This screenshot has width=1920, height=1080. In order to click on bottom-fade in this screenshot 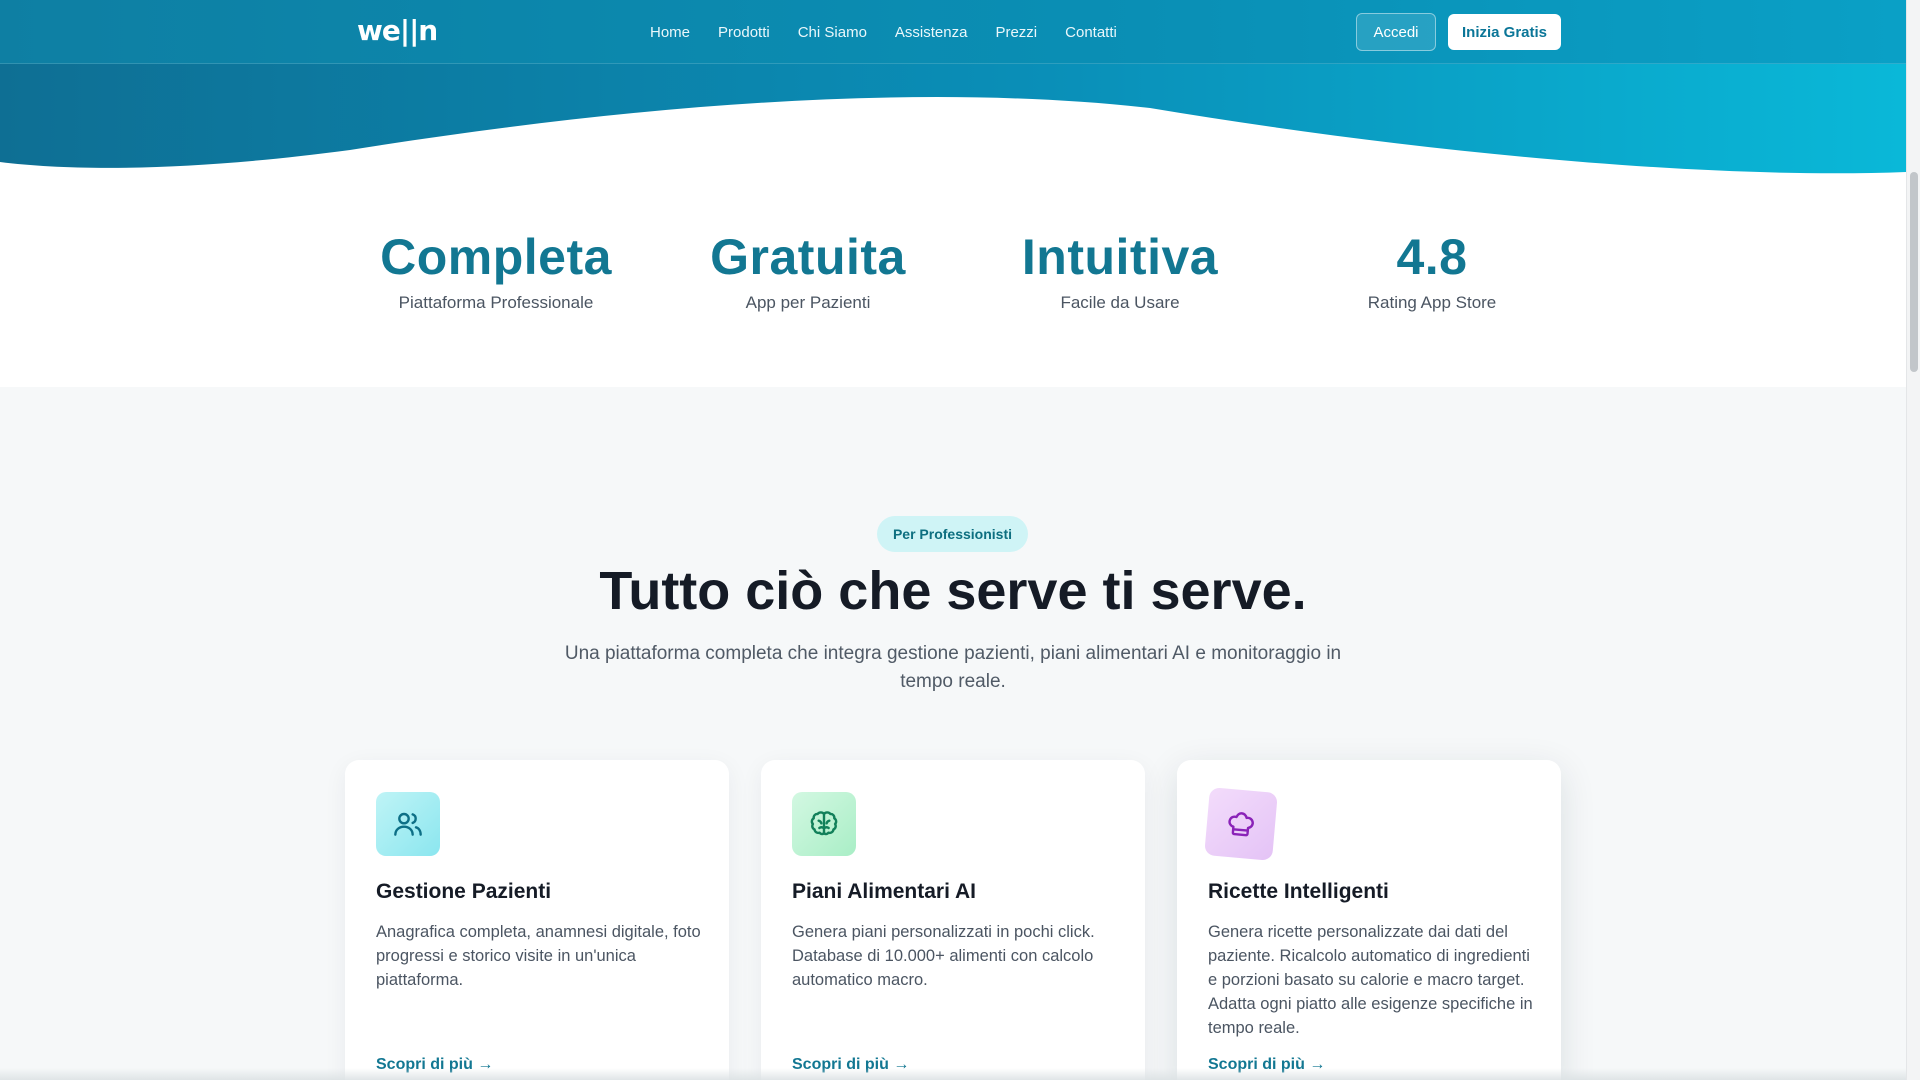, I will do `click(953, 1074)`.